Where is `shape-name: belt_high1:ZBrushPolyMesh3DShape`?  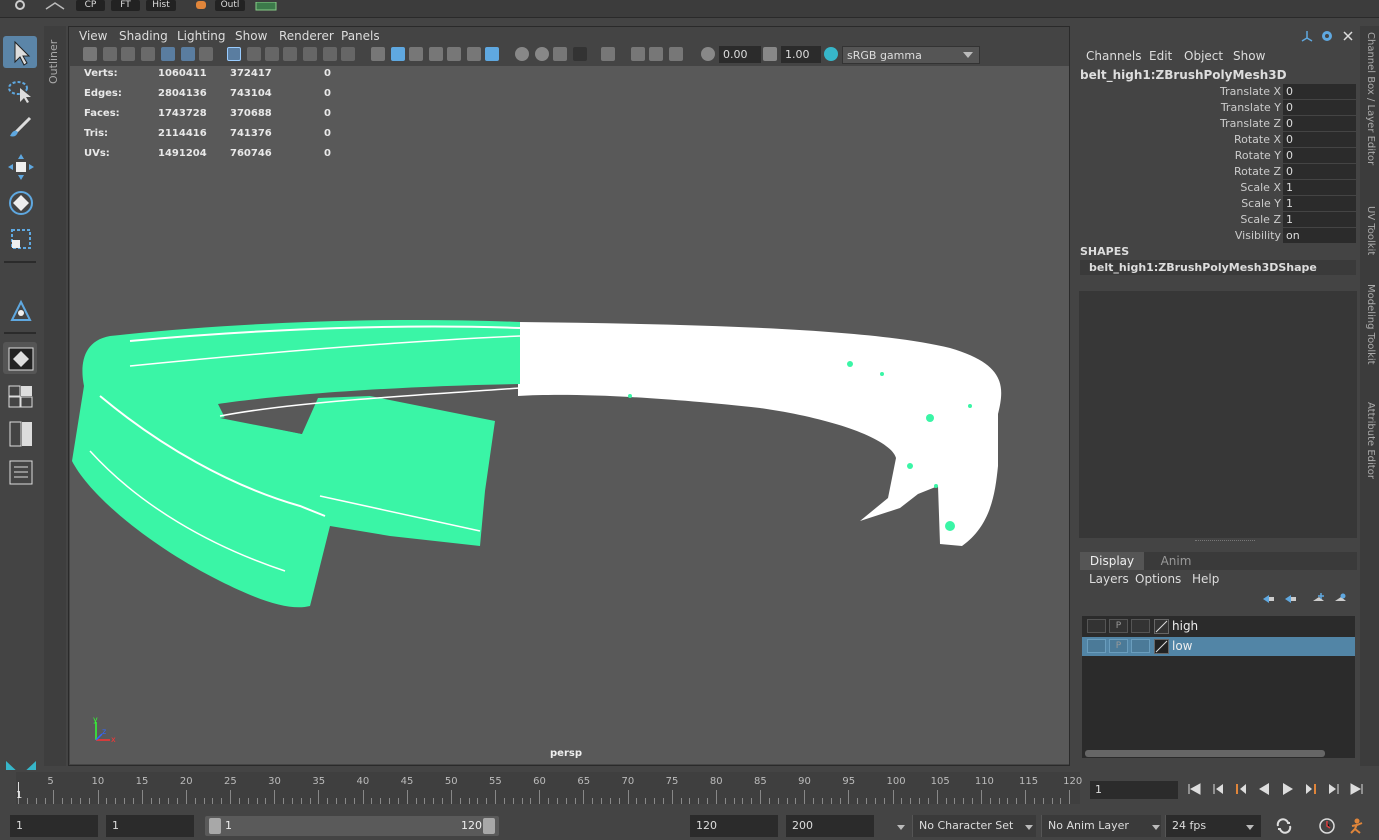 shape-name: belt_high1:ZBrushPolyMesh3DShape is located at coordinates (1218, 267).